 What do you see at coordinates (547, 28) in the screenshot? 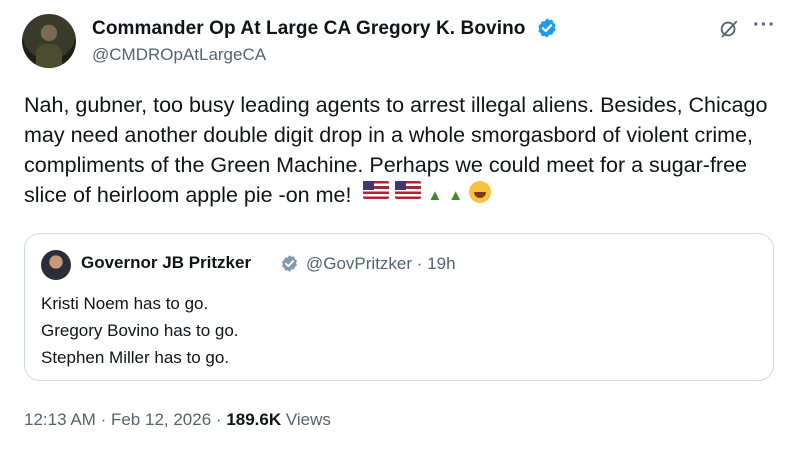
I see `verified-badge-icon` at bounding box center [547, 28].